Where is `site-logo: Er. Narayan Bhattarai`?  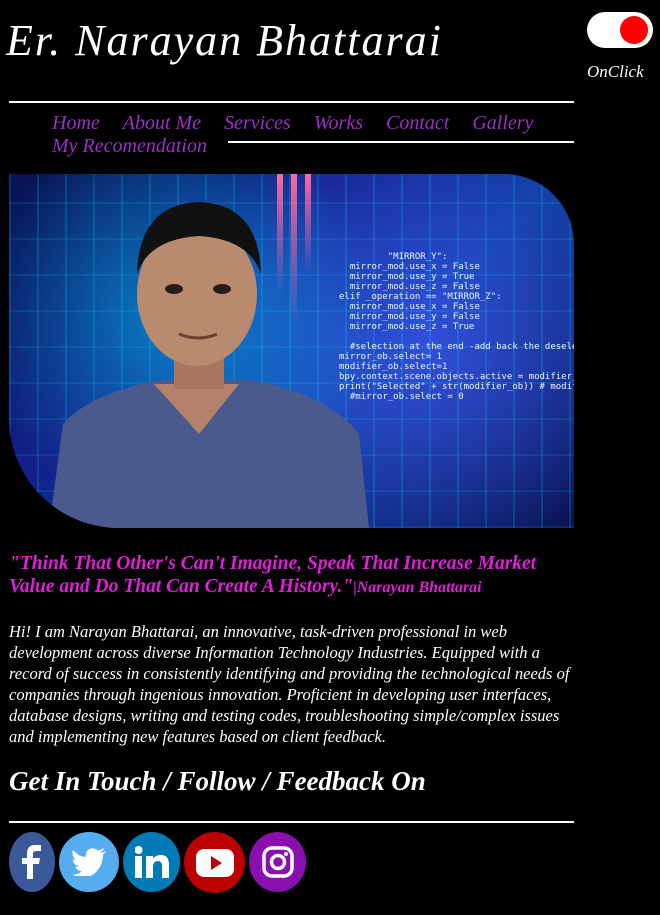
site-logo: Er. Narayan Bhattarai is located at coordinates (226, 41).